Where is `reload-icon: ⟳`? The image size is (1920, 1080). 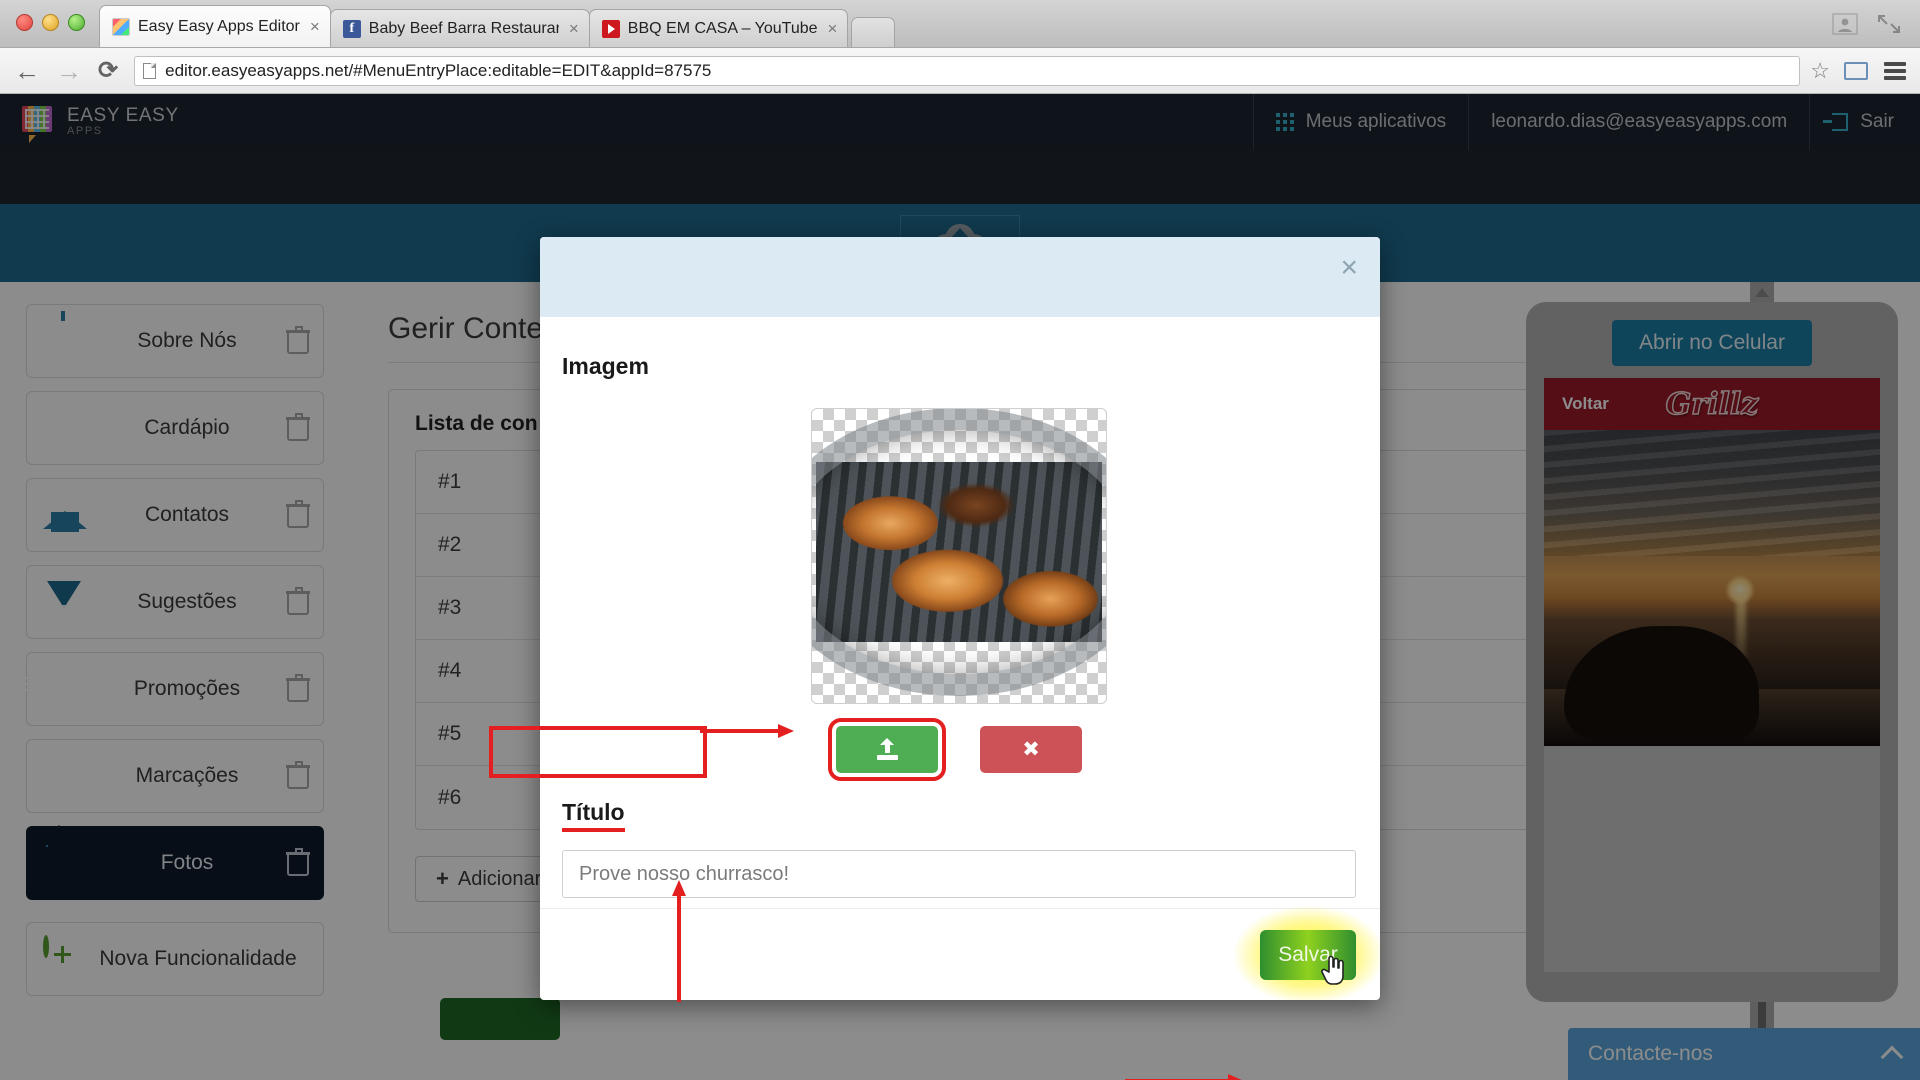
reload-icon: ⟳ is located at coordinates (108, 70).